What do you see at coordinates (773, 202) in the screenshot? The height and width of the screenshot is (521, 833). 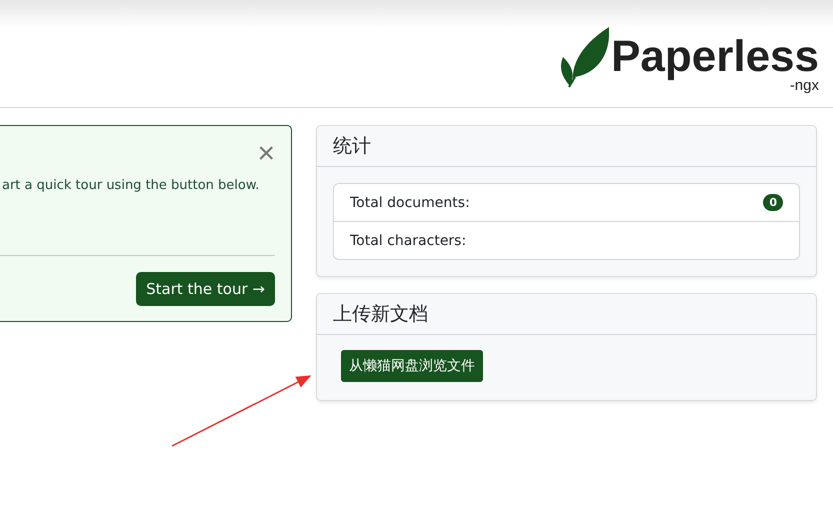 I see `count-badge: 0` at bounding box center [773, 202].